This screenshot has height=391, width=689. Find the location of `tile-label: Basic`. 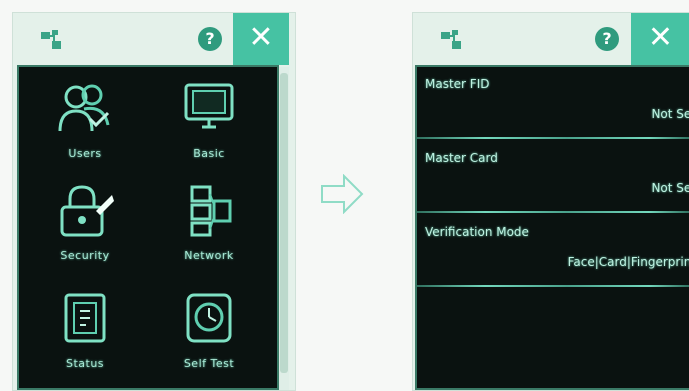

tile-label: Basic is located at coordinates (209, 153).